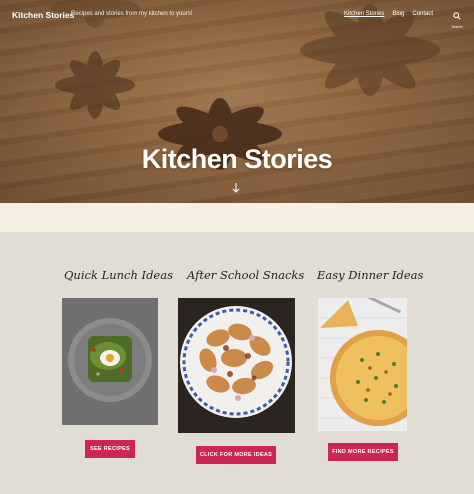 The width and height of the screenshot is (474, 494). I want to click on search-toggle: Search, so click(457, 18).